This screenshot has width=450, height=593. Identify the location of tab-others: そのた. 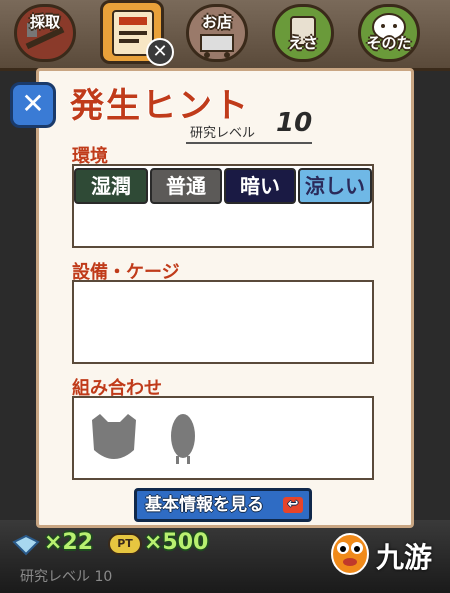
(389, 33).